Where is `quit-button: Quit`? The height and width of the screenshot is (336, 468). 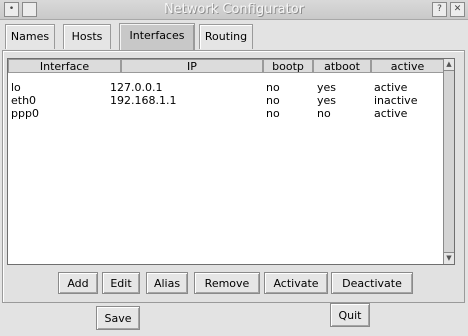 quit-button: Quit is located at coordinates (350, 315).